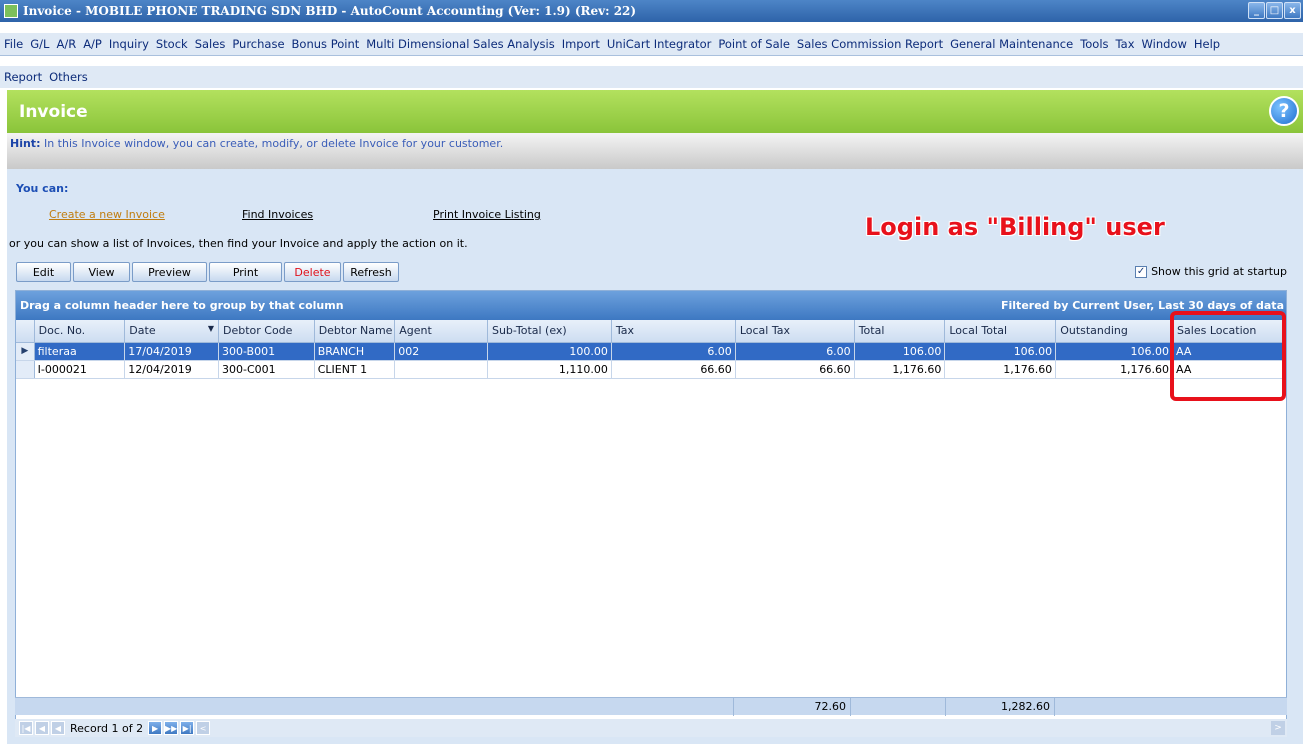 This screenshot has height=744, width=1303. What do you see at coordinates (1125, 44) in the screenshot?
I see `menu-tax: Tax` at bounding box center [1125, 44].